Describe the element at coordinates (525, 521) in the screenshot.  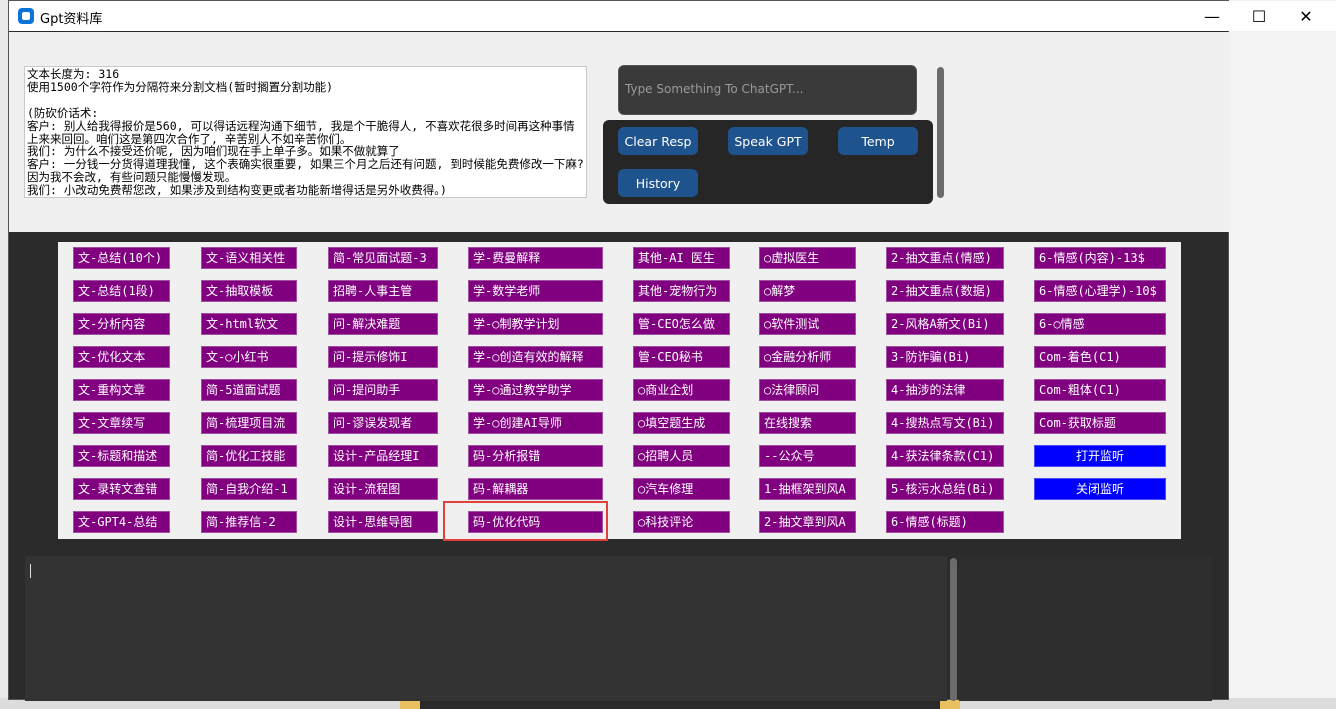
I see `highlight-box` at that location.